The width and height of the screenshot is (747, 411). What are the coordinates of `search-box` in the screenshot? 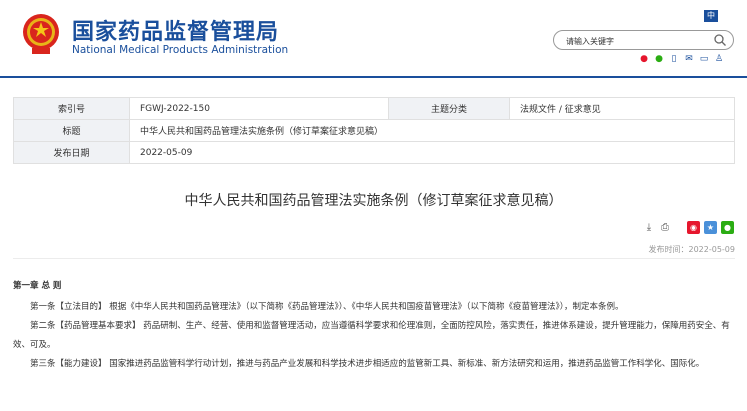 It's located at (643, 40).